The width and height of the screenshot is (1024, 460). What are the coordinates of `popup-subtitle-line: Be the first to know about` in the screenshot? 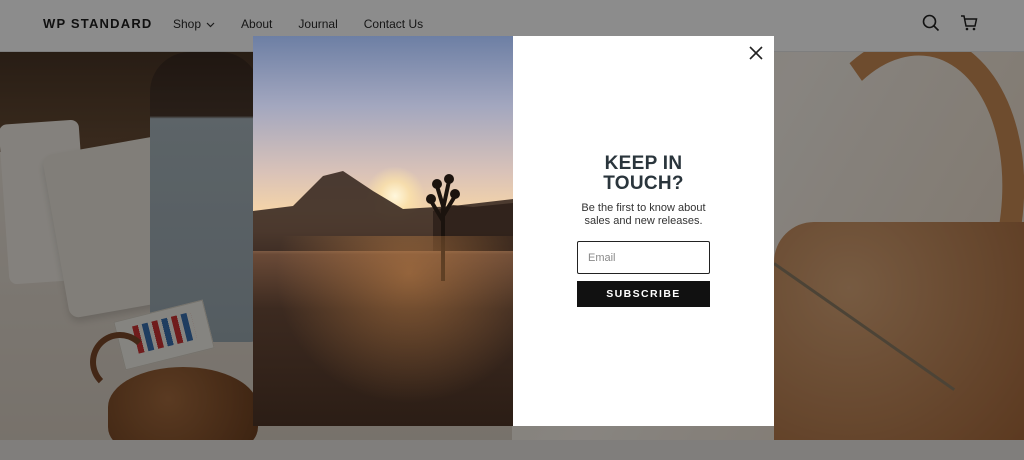 It's located at (643, 208).